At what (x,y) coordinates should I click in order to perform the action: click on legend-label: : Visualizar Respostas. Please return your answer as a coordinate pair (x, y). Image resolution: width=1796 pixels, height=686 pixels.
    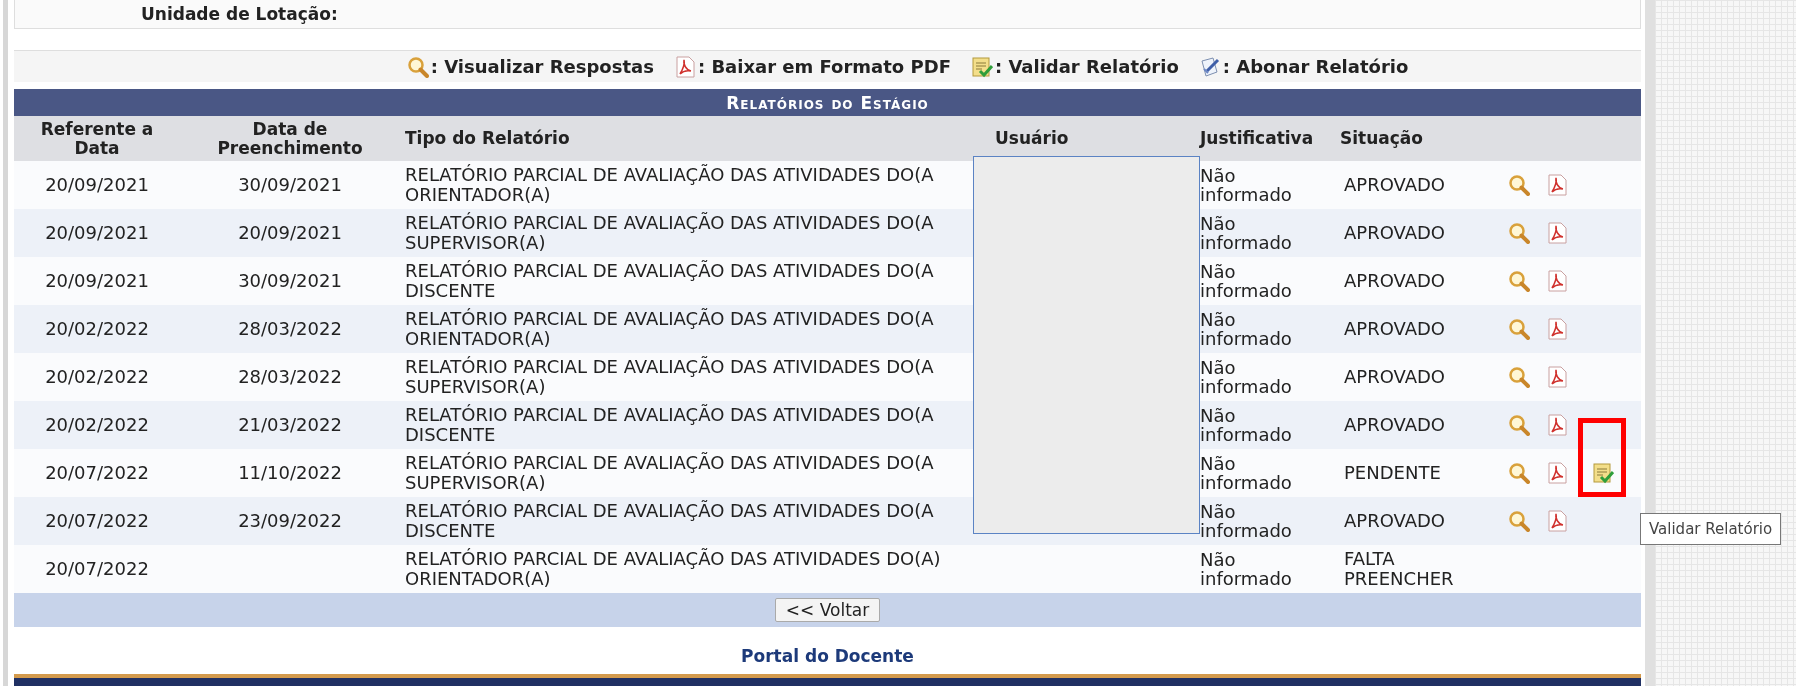
    Looking at the image, I should click on (542, 67).